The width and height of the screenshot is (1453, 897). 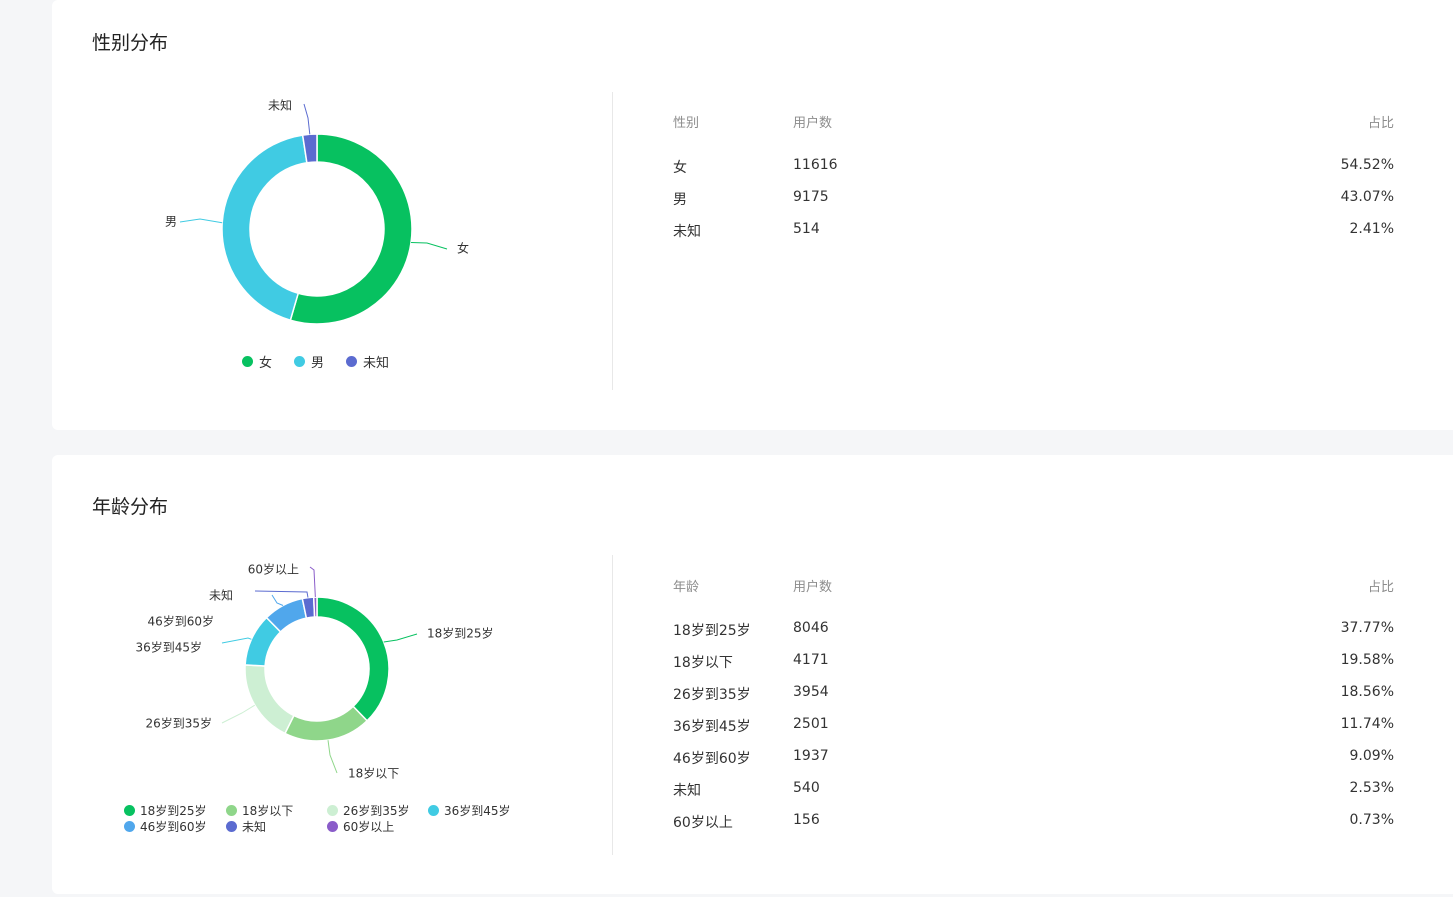 I want to click on row-count: 4171, so click(x=811, y=660).